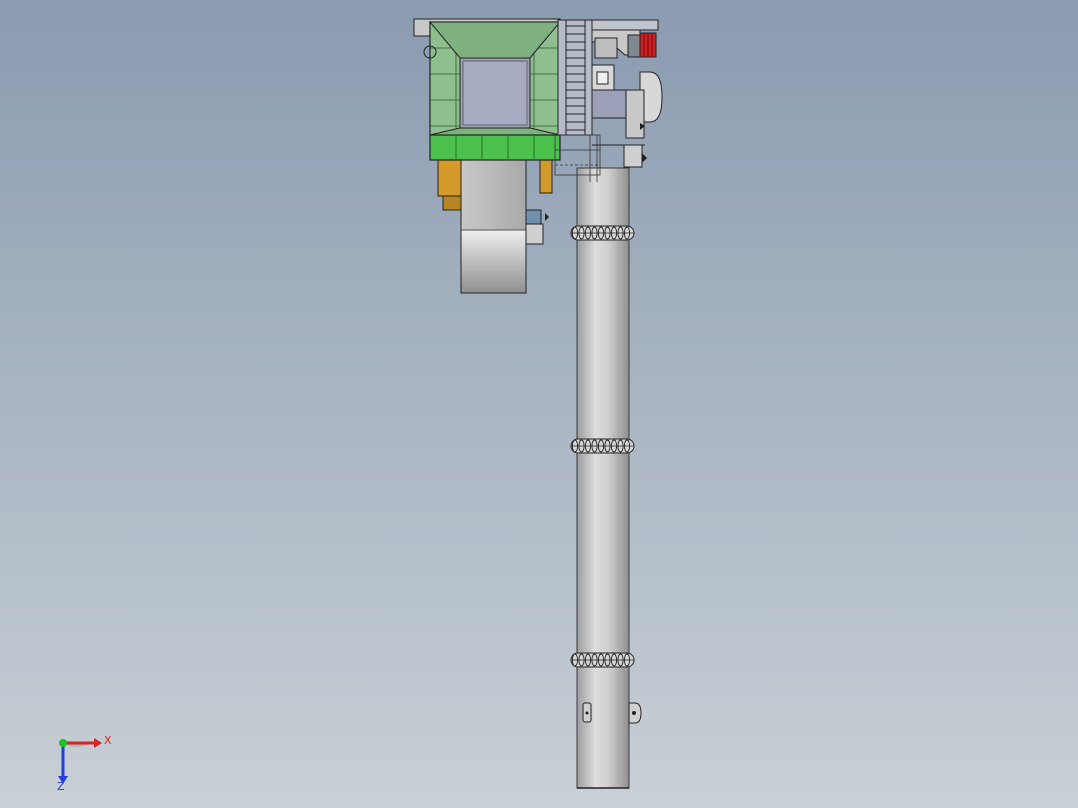 The height and width of the screenshot is (808, 1078). What do you see at coordinates (108, 740) in the screenshot?
I see `x-axis-label: X` at bounding box center [108, 740].